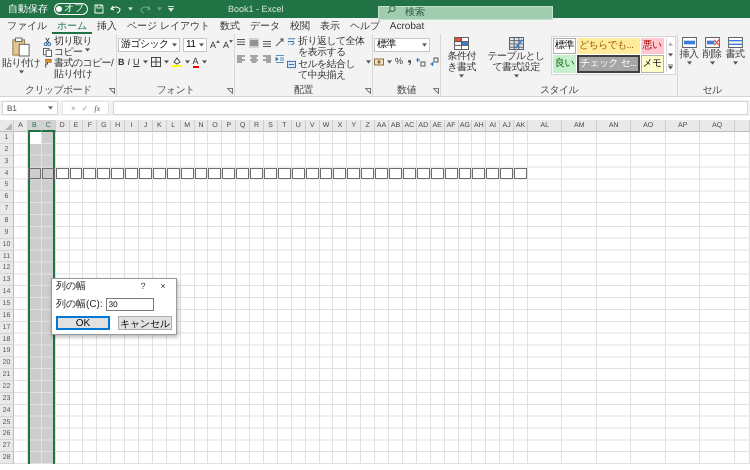 This screenshot has height=470, width=750. I want to click on align-center-icon, so click(254, 59).